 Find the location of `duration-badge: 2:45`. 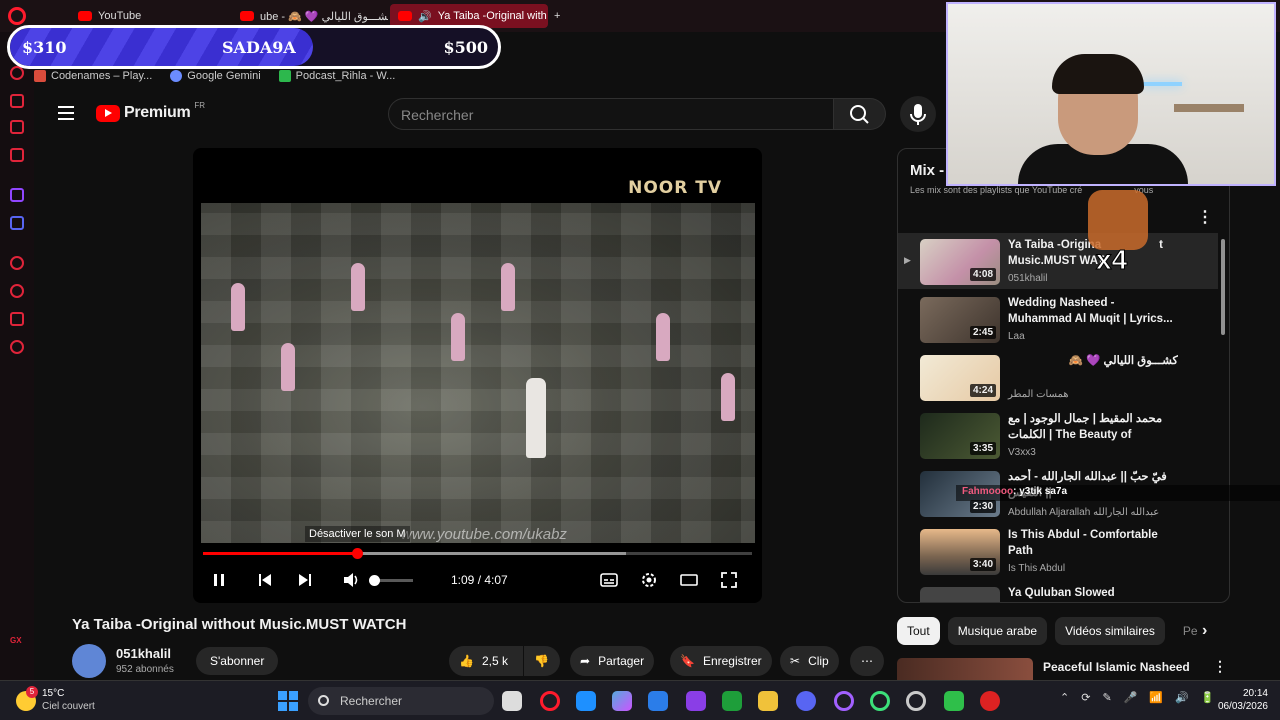

duration-badge: 2:45 is located at coordinates (982, 332).